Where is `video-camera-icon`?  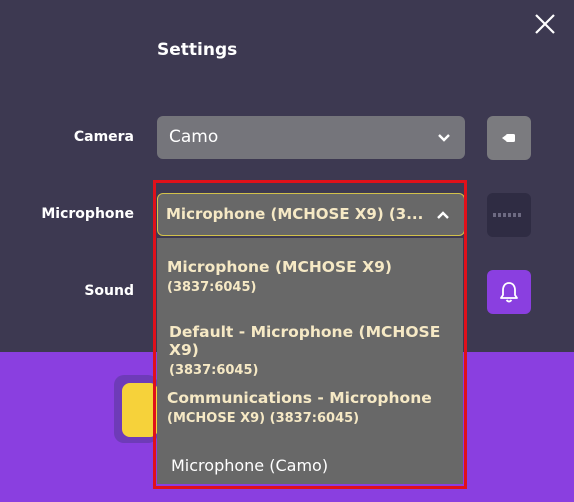 video-camera-icon is located at coordinates (508, 138).